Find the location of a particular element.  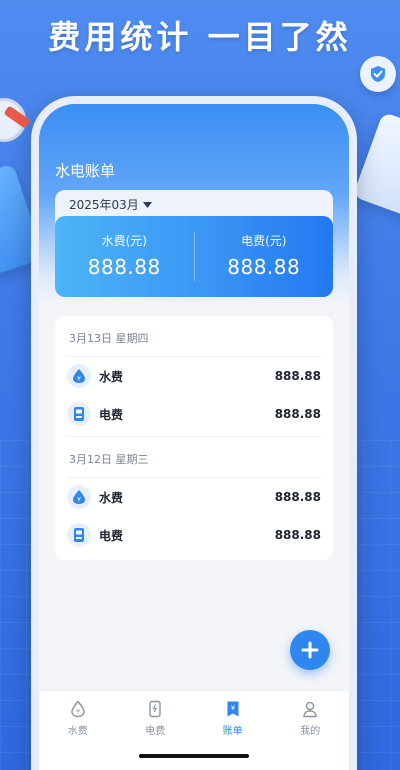

tab-water: ¥ 水费 is located at coordinates (78, 734).